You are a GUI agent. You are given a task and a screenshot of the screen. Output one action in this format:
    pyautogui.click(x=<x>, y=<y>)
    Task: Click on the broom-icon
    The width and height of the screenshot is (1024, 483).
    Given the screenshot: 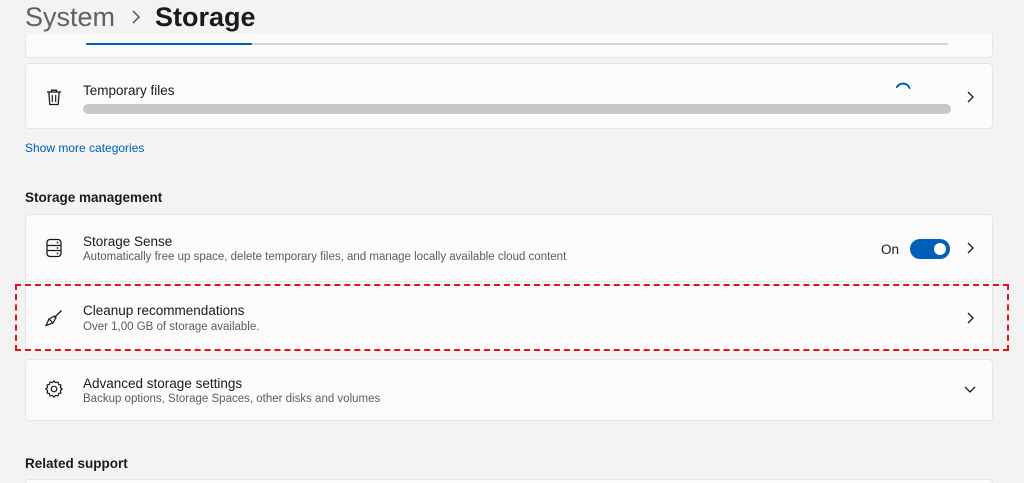 What is the action you would take?
    pyautogui.click(x=54, y=318)
    